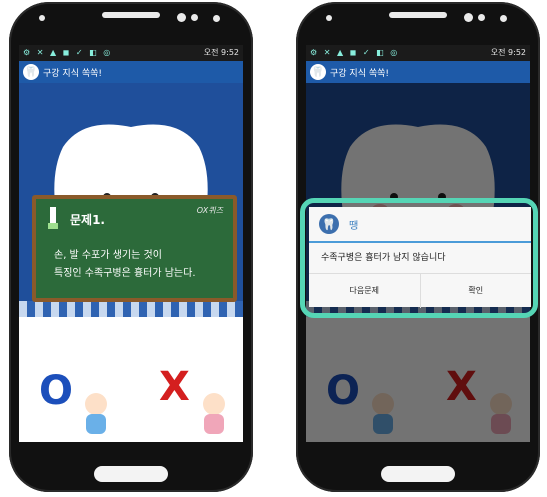 The height and width of the screenshot is (497, 547). What do you see at coordinates (53, 218) in the screenshot?
I see `tooth-brush-icon` at bounding box center [53, 218].